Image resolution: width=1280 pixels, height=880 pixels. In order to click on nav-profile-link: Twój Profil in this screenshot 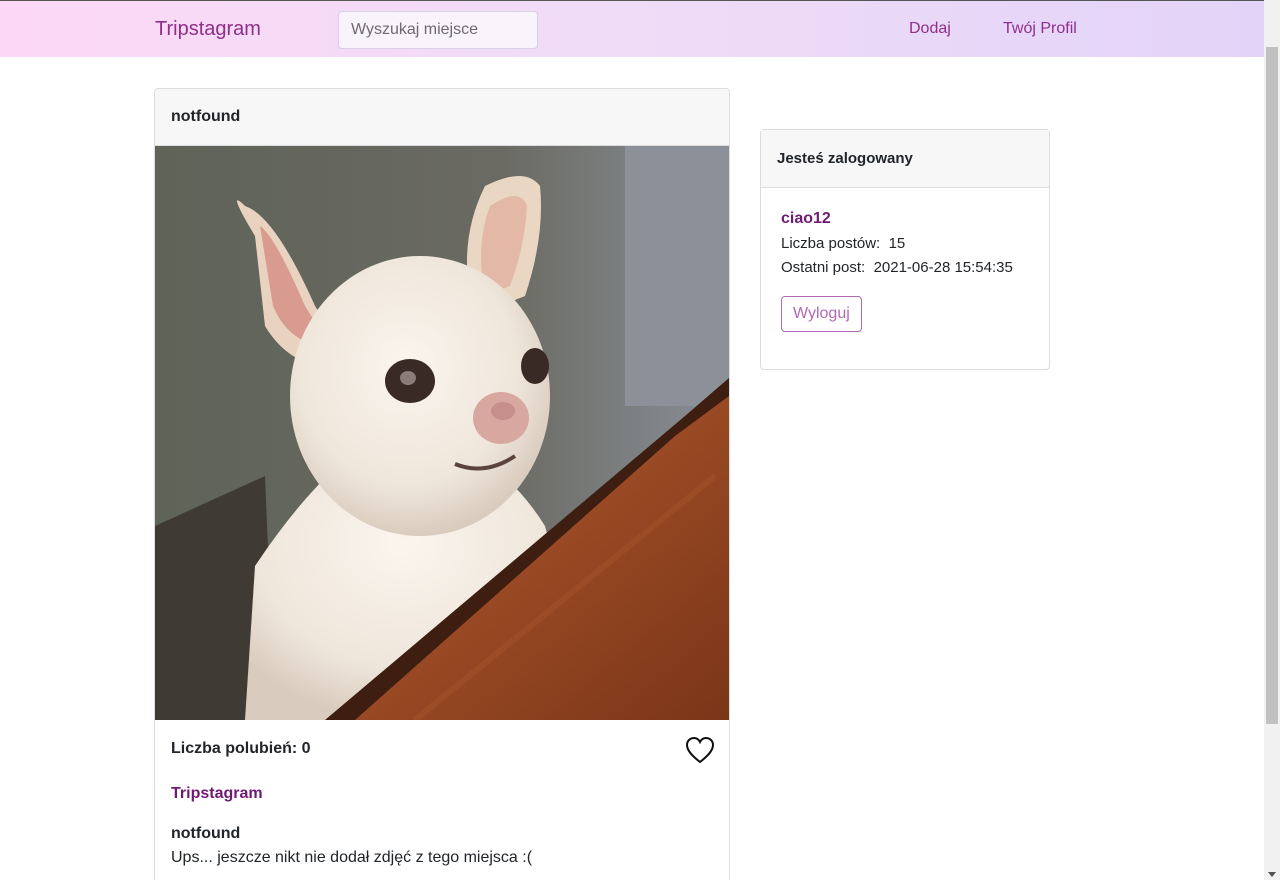, I will do `click(1040, 29)`.